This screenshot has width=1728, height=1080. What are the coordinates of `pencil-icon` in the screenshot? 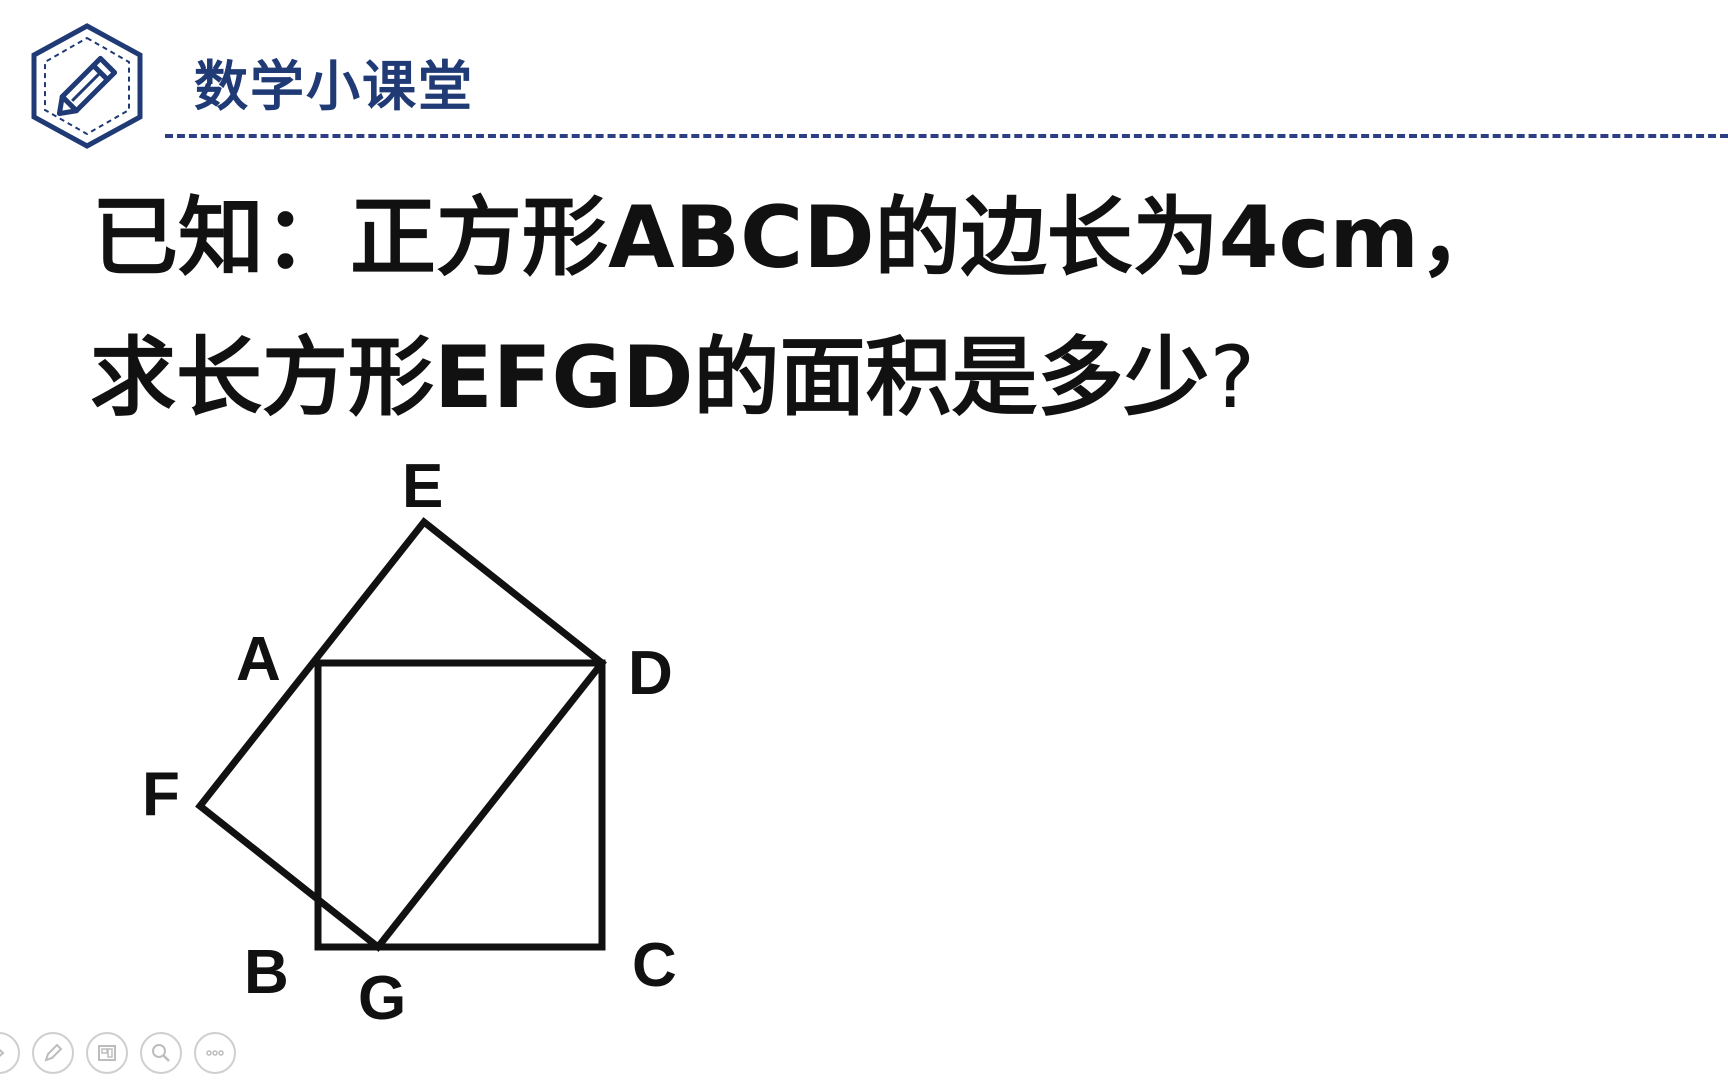 It's located at (87, 86).